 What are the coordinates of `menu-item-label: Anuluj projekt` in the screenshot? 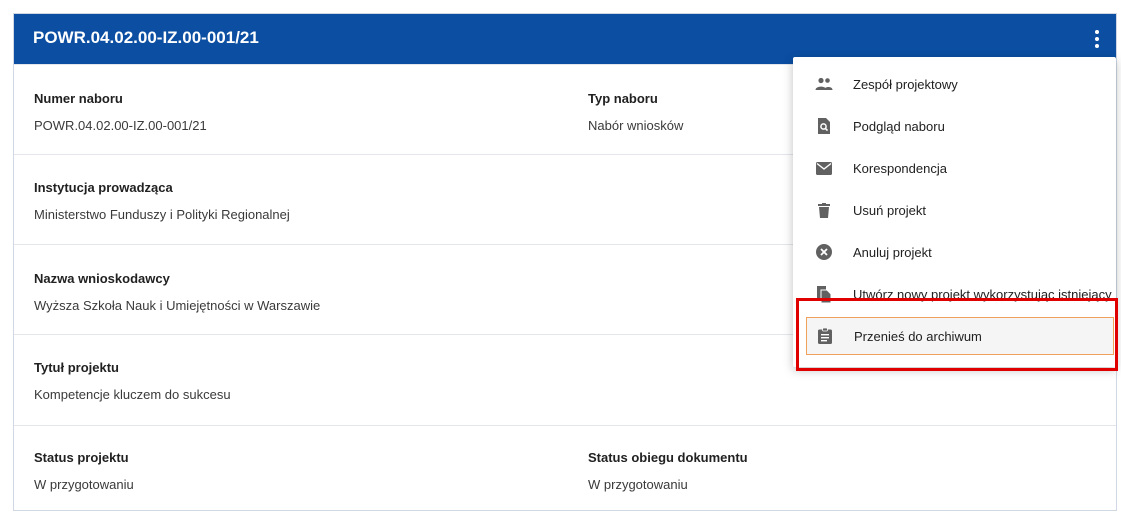 It's located at (892, 252).